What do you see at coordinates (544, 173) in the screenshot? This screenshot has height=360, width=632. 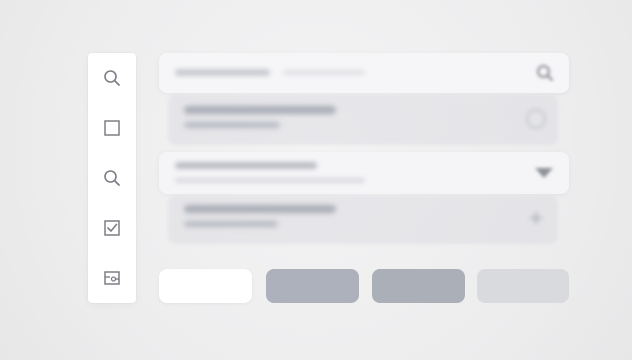 I see `chevron-down-icon` at bounding box center [544, 173].